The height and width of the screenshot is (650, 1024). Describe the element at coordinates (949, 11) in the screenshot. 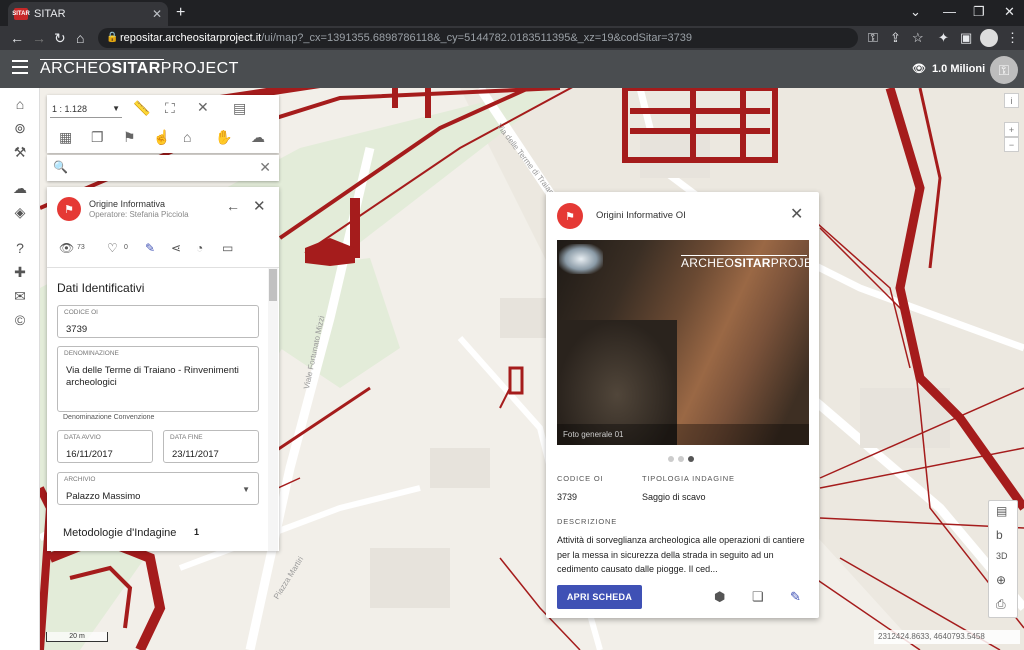

I see `minimize-icon: —` at that location.